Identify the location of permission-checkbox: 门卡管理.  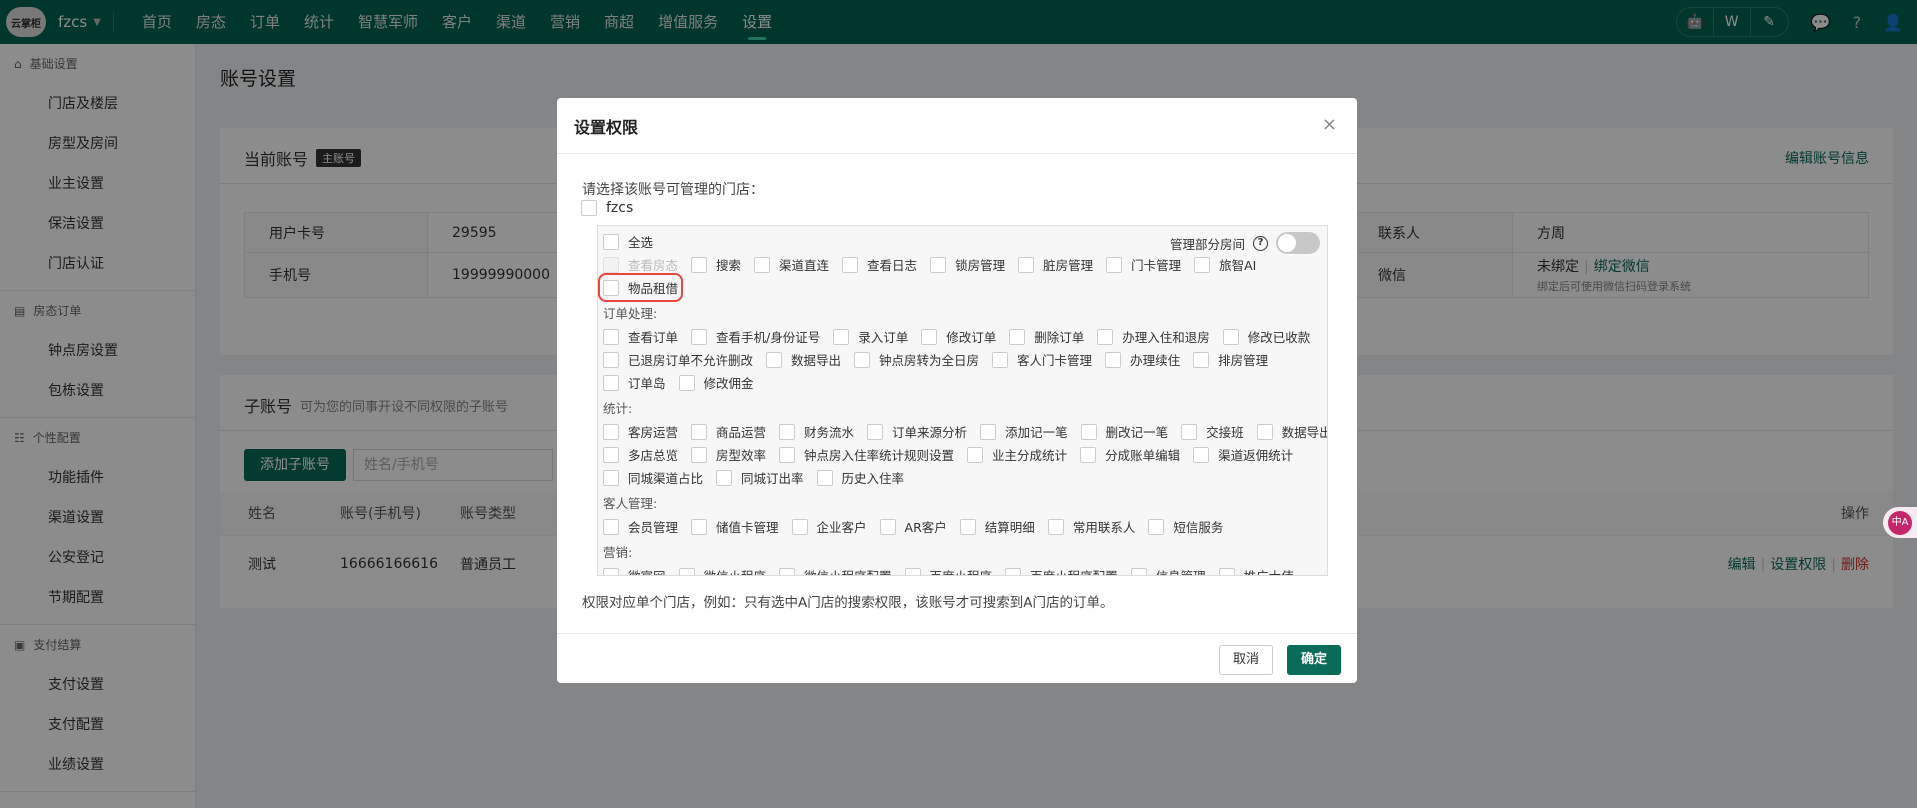
(1143, 264).